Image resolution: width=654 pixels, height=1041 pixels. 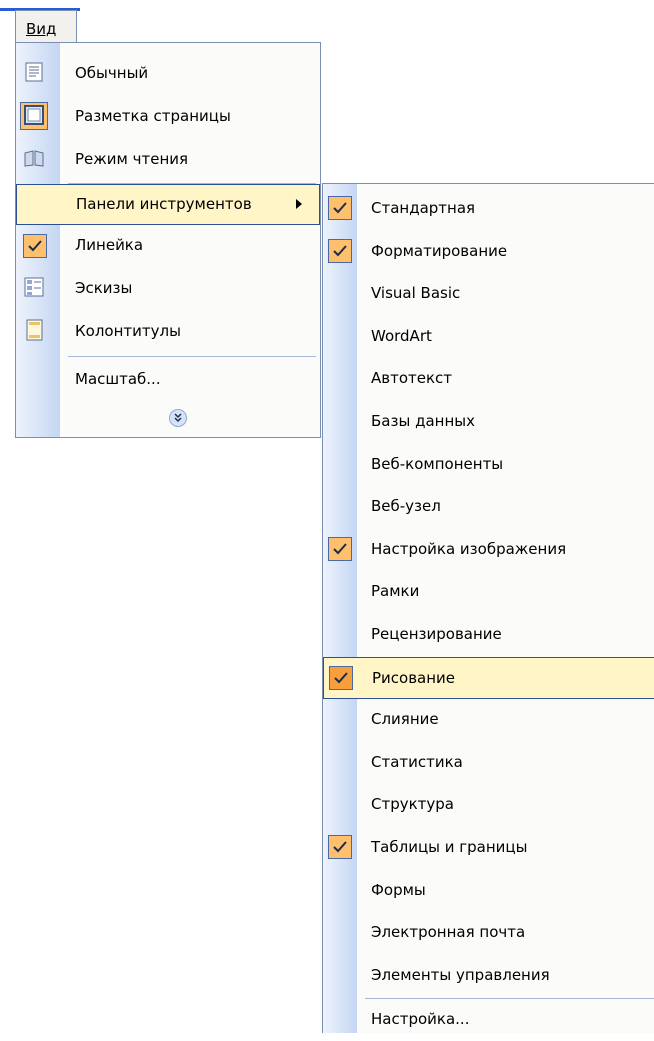 What do you see at coordinates (488, 763) in the screenshot?
I see `toolbar-menu-item: Статистика` at bounding box center [488, 763].